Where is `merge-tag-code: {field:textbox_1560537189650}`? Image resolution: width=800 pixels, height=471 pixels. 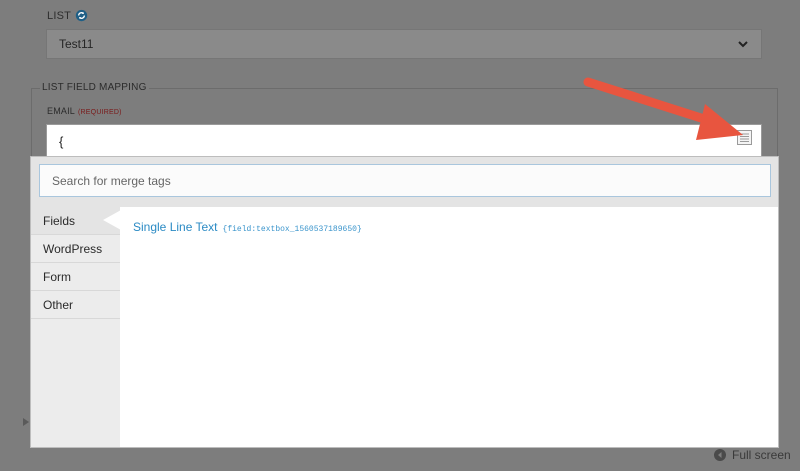 merge-tag-code: {field:textbox_1560537189650} is located at coordinates (292, 229).